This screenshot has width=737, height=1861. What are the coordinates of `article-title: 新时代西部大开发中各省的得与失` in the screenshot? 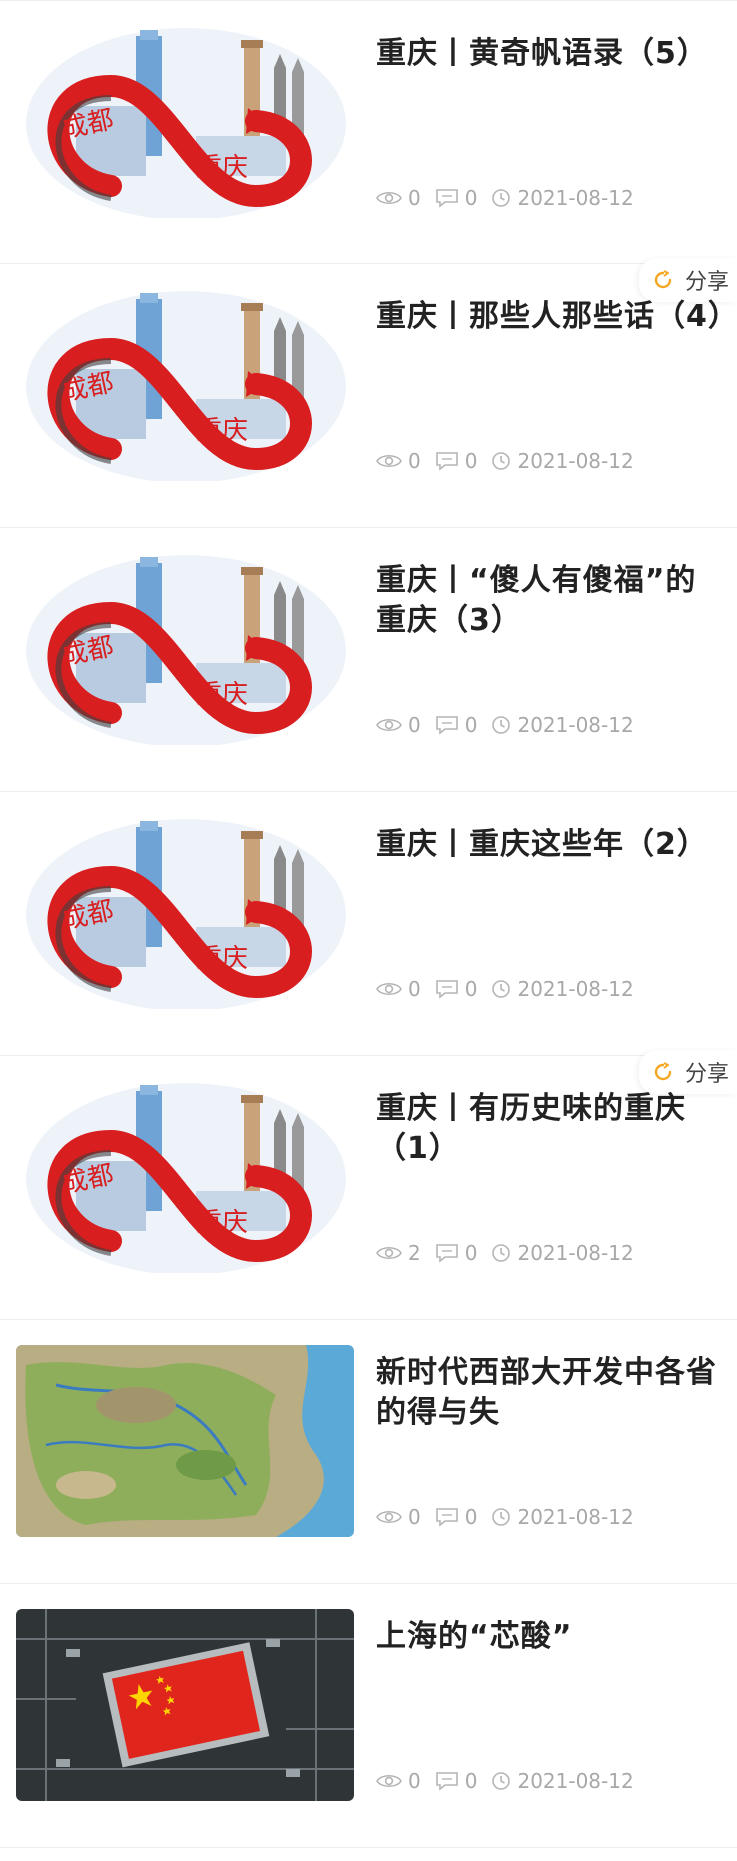 It's located at (551, 1393).